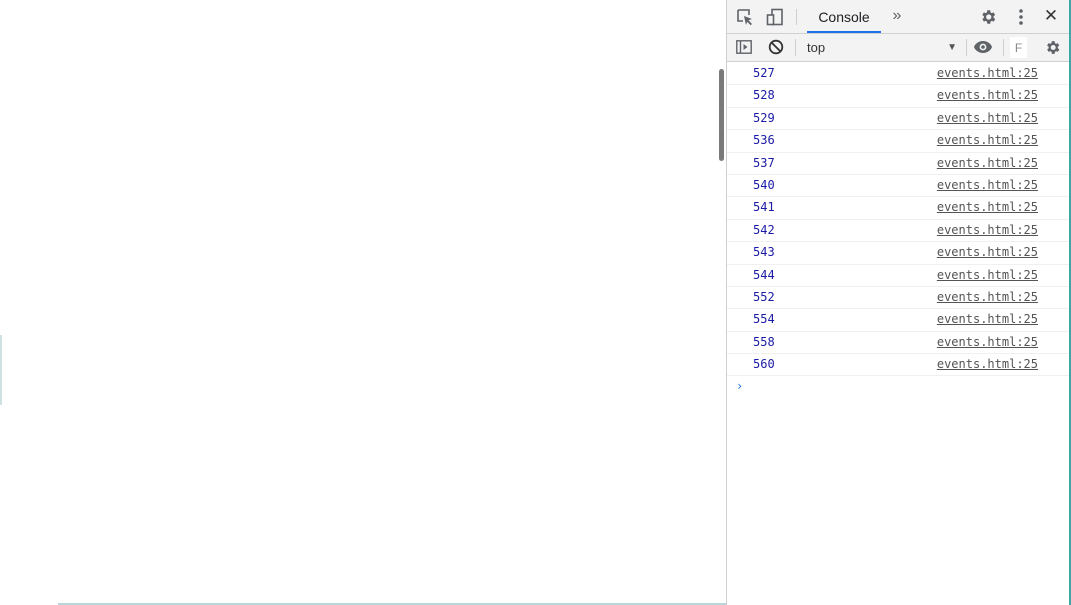 The image size is (1071, 605). Describe the element at coordinates (898, 365) in the screenshot. I see `console-message: 560 events.html:25` at that location.